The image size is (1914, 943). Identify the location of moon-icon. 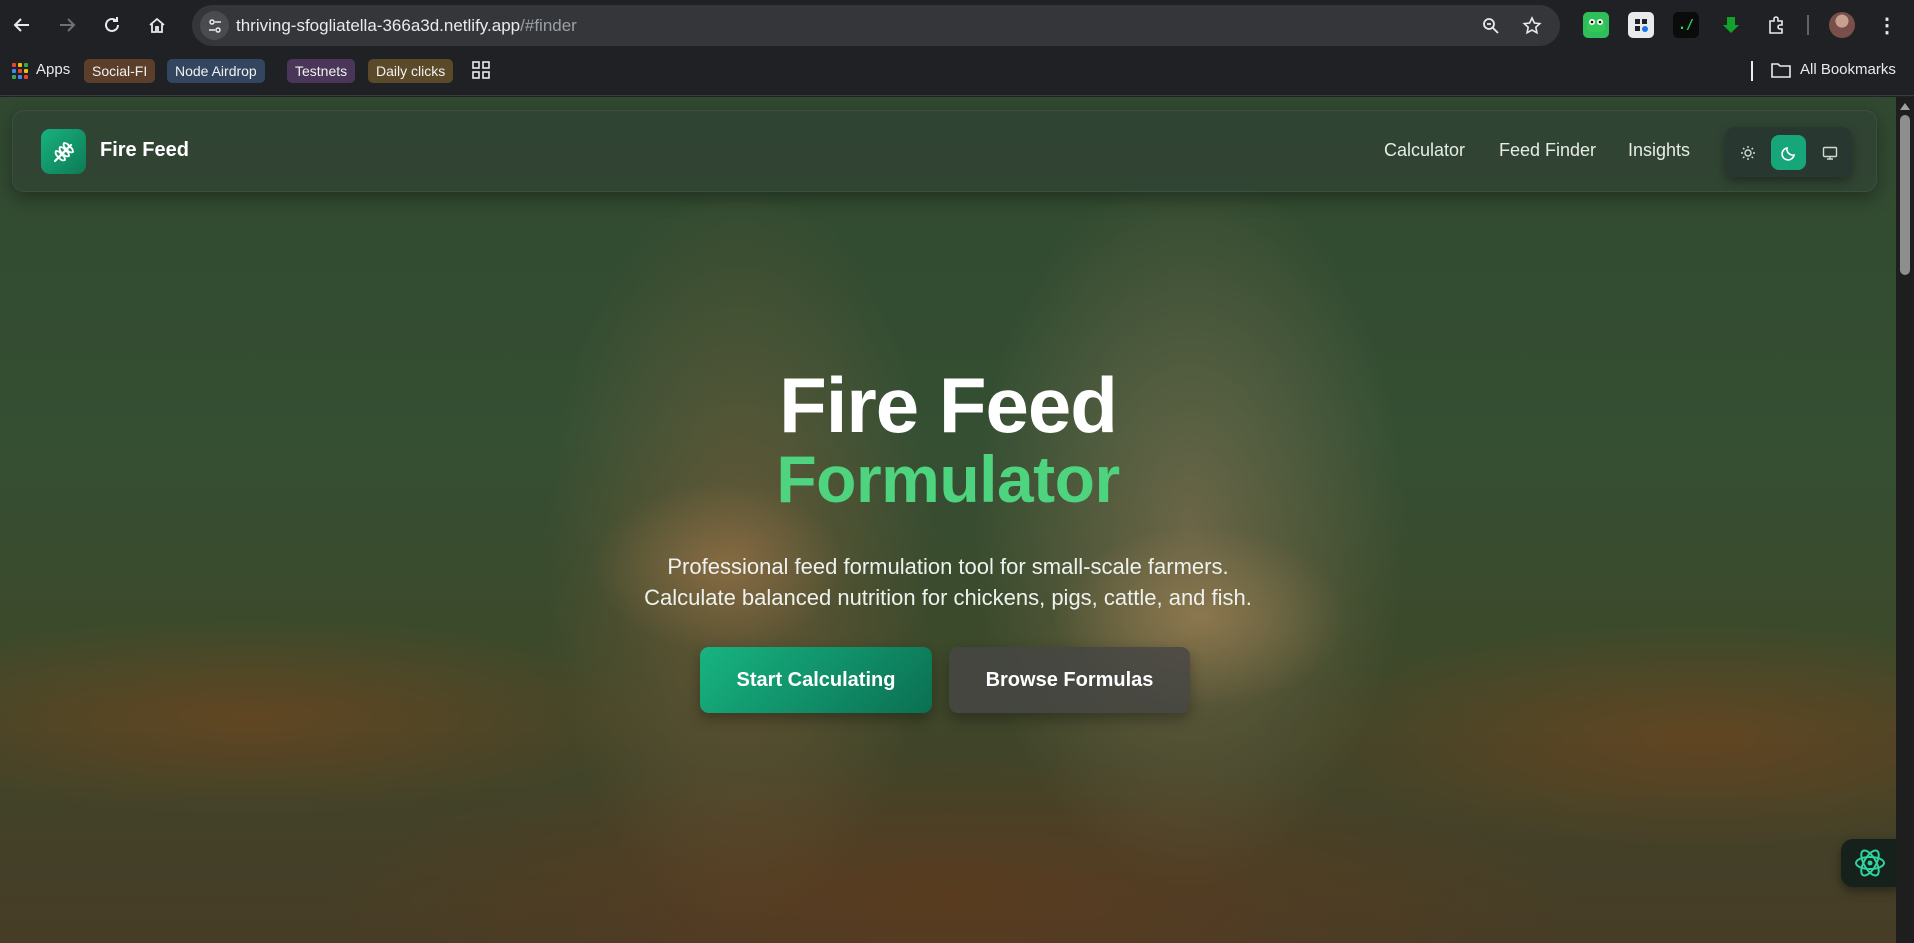
(1788, 152).